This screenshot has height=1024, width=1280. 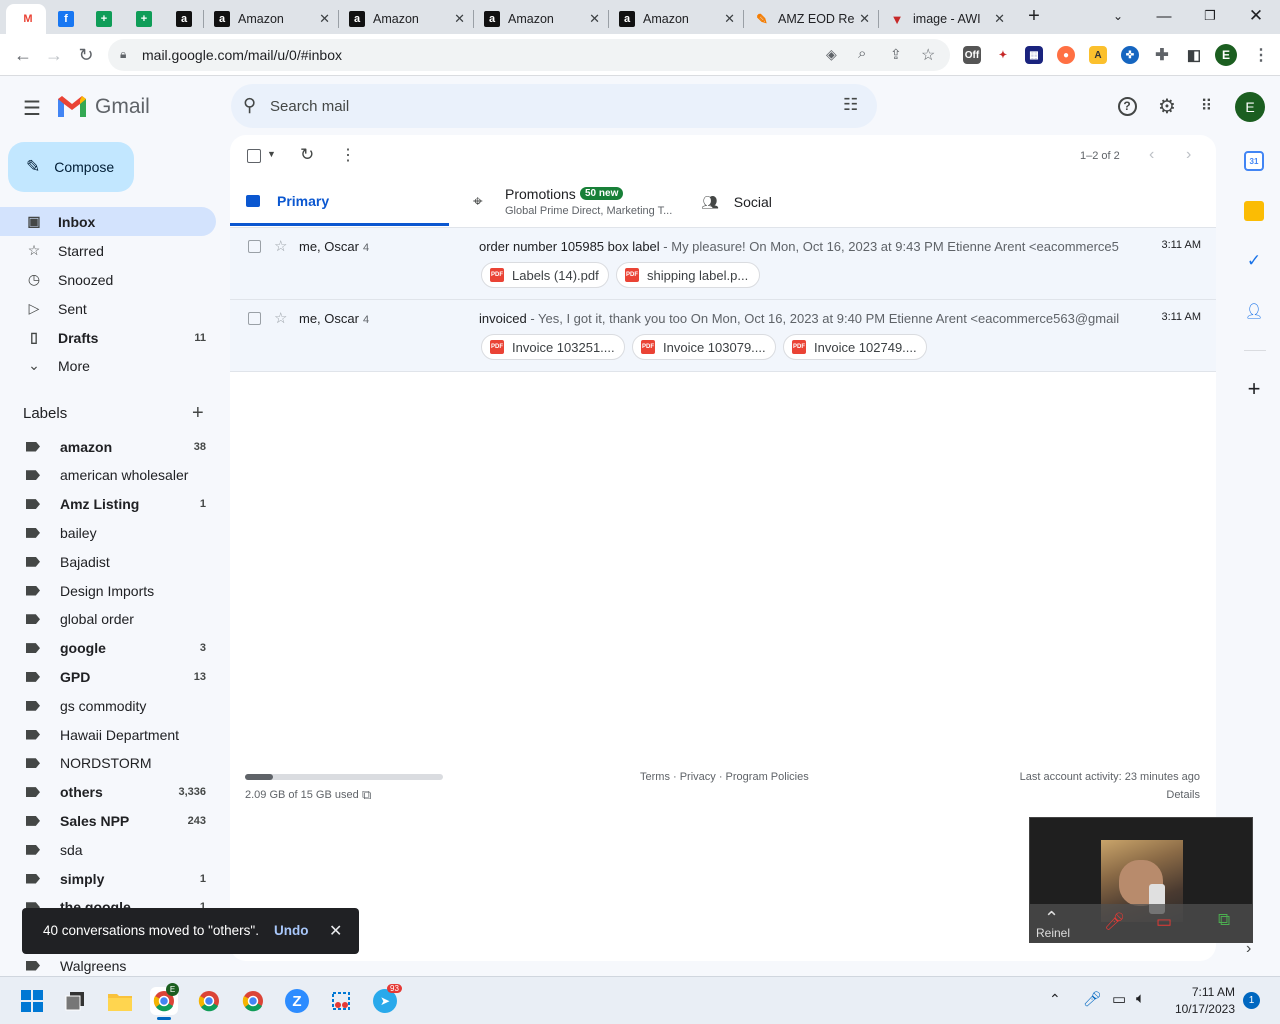 I want to click on label-item: Hawaii Department, so click(x=108, y=734).